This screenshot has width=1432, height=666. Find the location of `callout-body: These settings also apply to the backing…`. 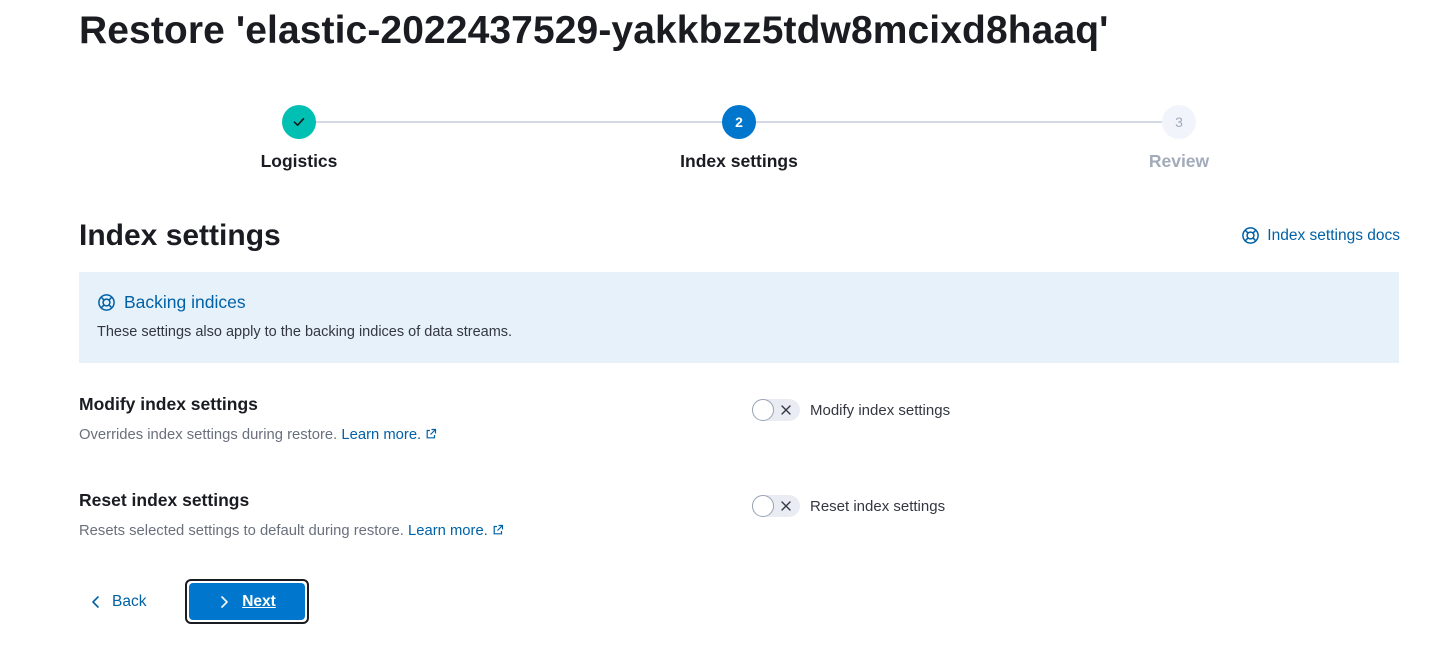

callout-body: These settings also apply to the backing… is located at coordinates (305, 332).